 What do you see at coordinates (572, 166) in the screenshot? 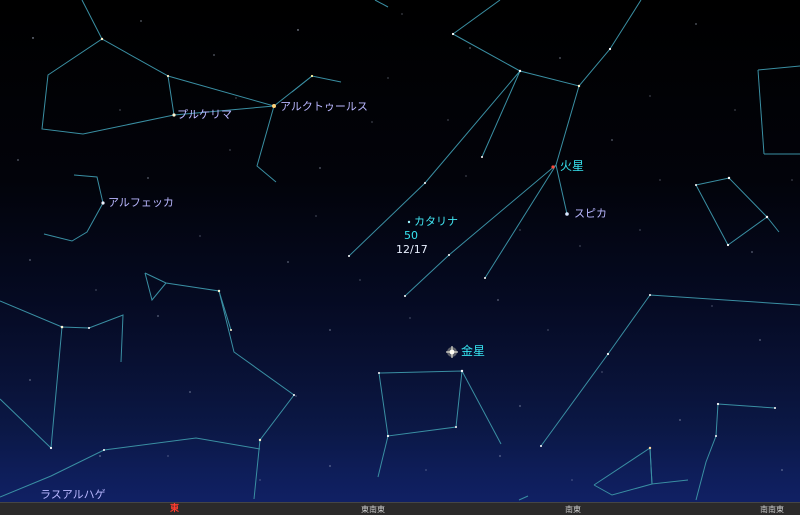
I see `mars-label: 火星` at bounding box center [572, 166].